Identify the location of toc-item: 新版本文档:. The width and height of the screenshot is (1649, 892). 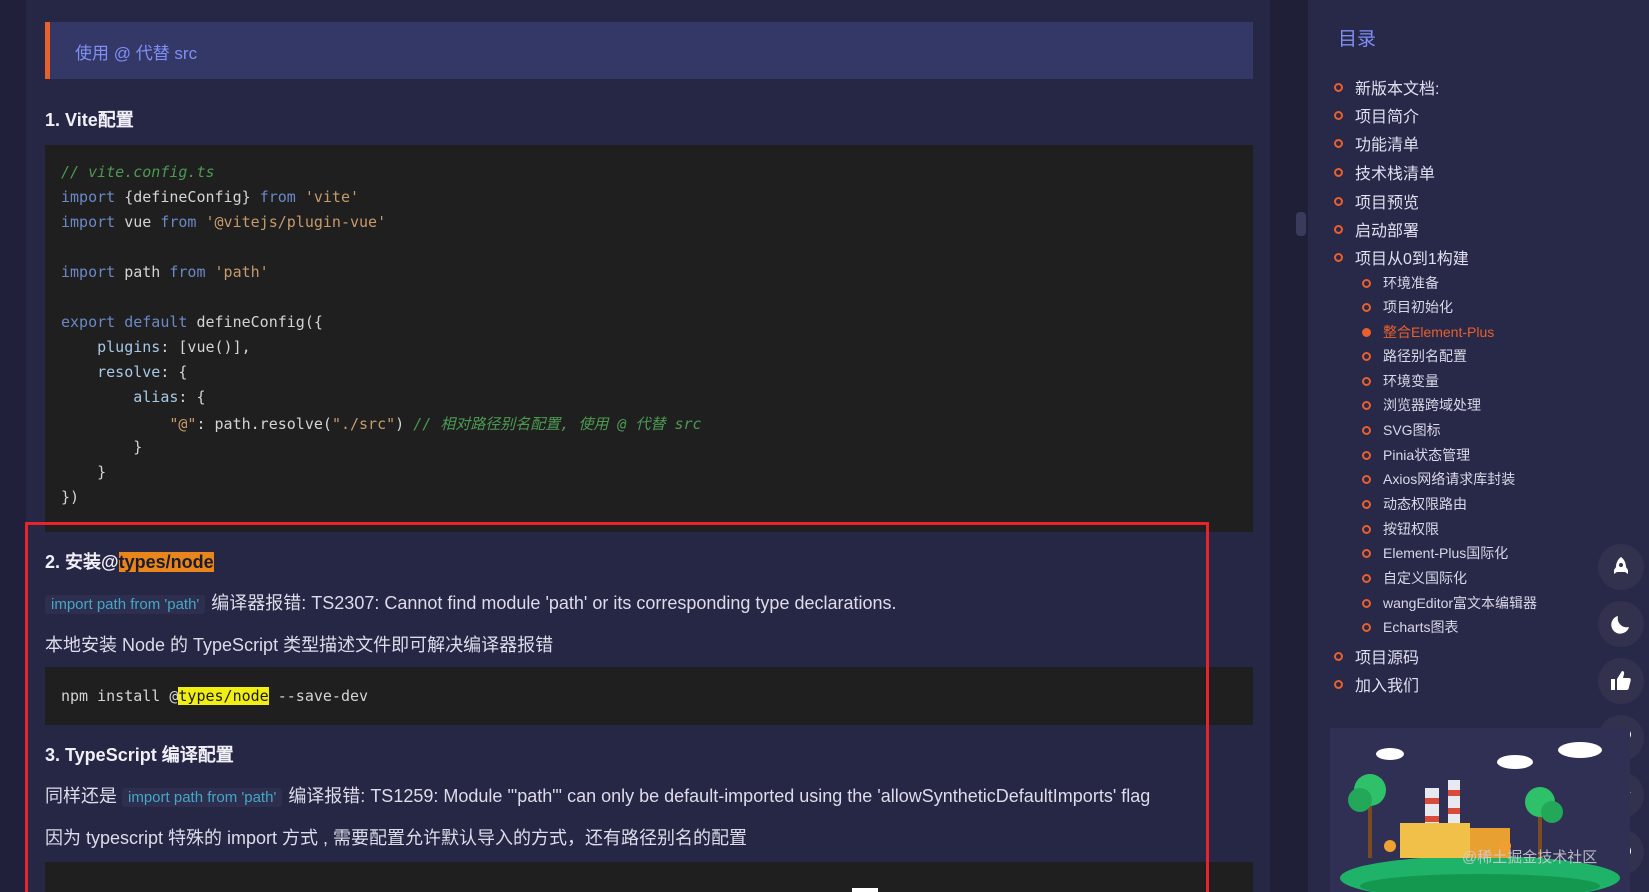
(1386, 87).